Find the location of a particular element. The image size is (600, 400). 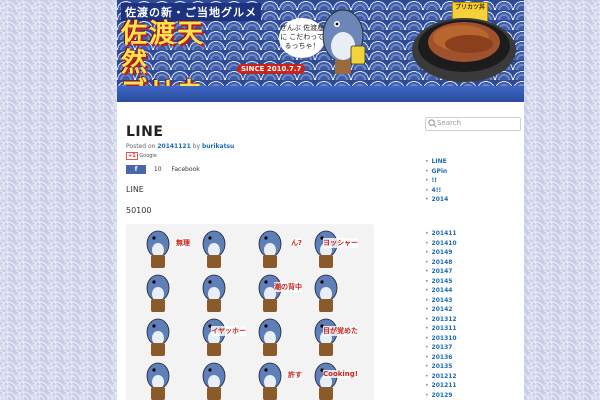

archive-link-label: 20142 is located at coordinates (442, 309).